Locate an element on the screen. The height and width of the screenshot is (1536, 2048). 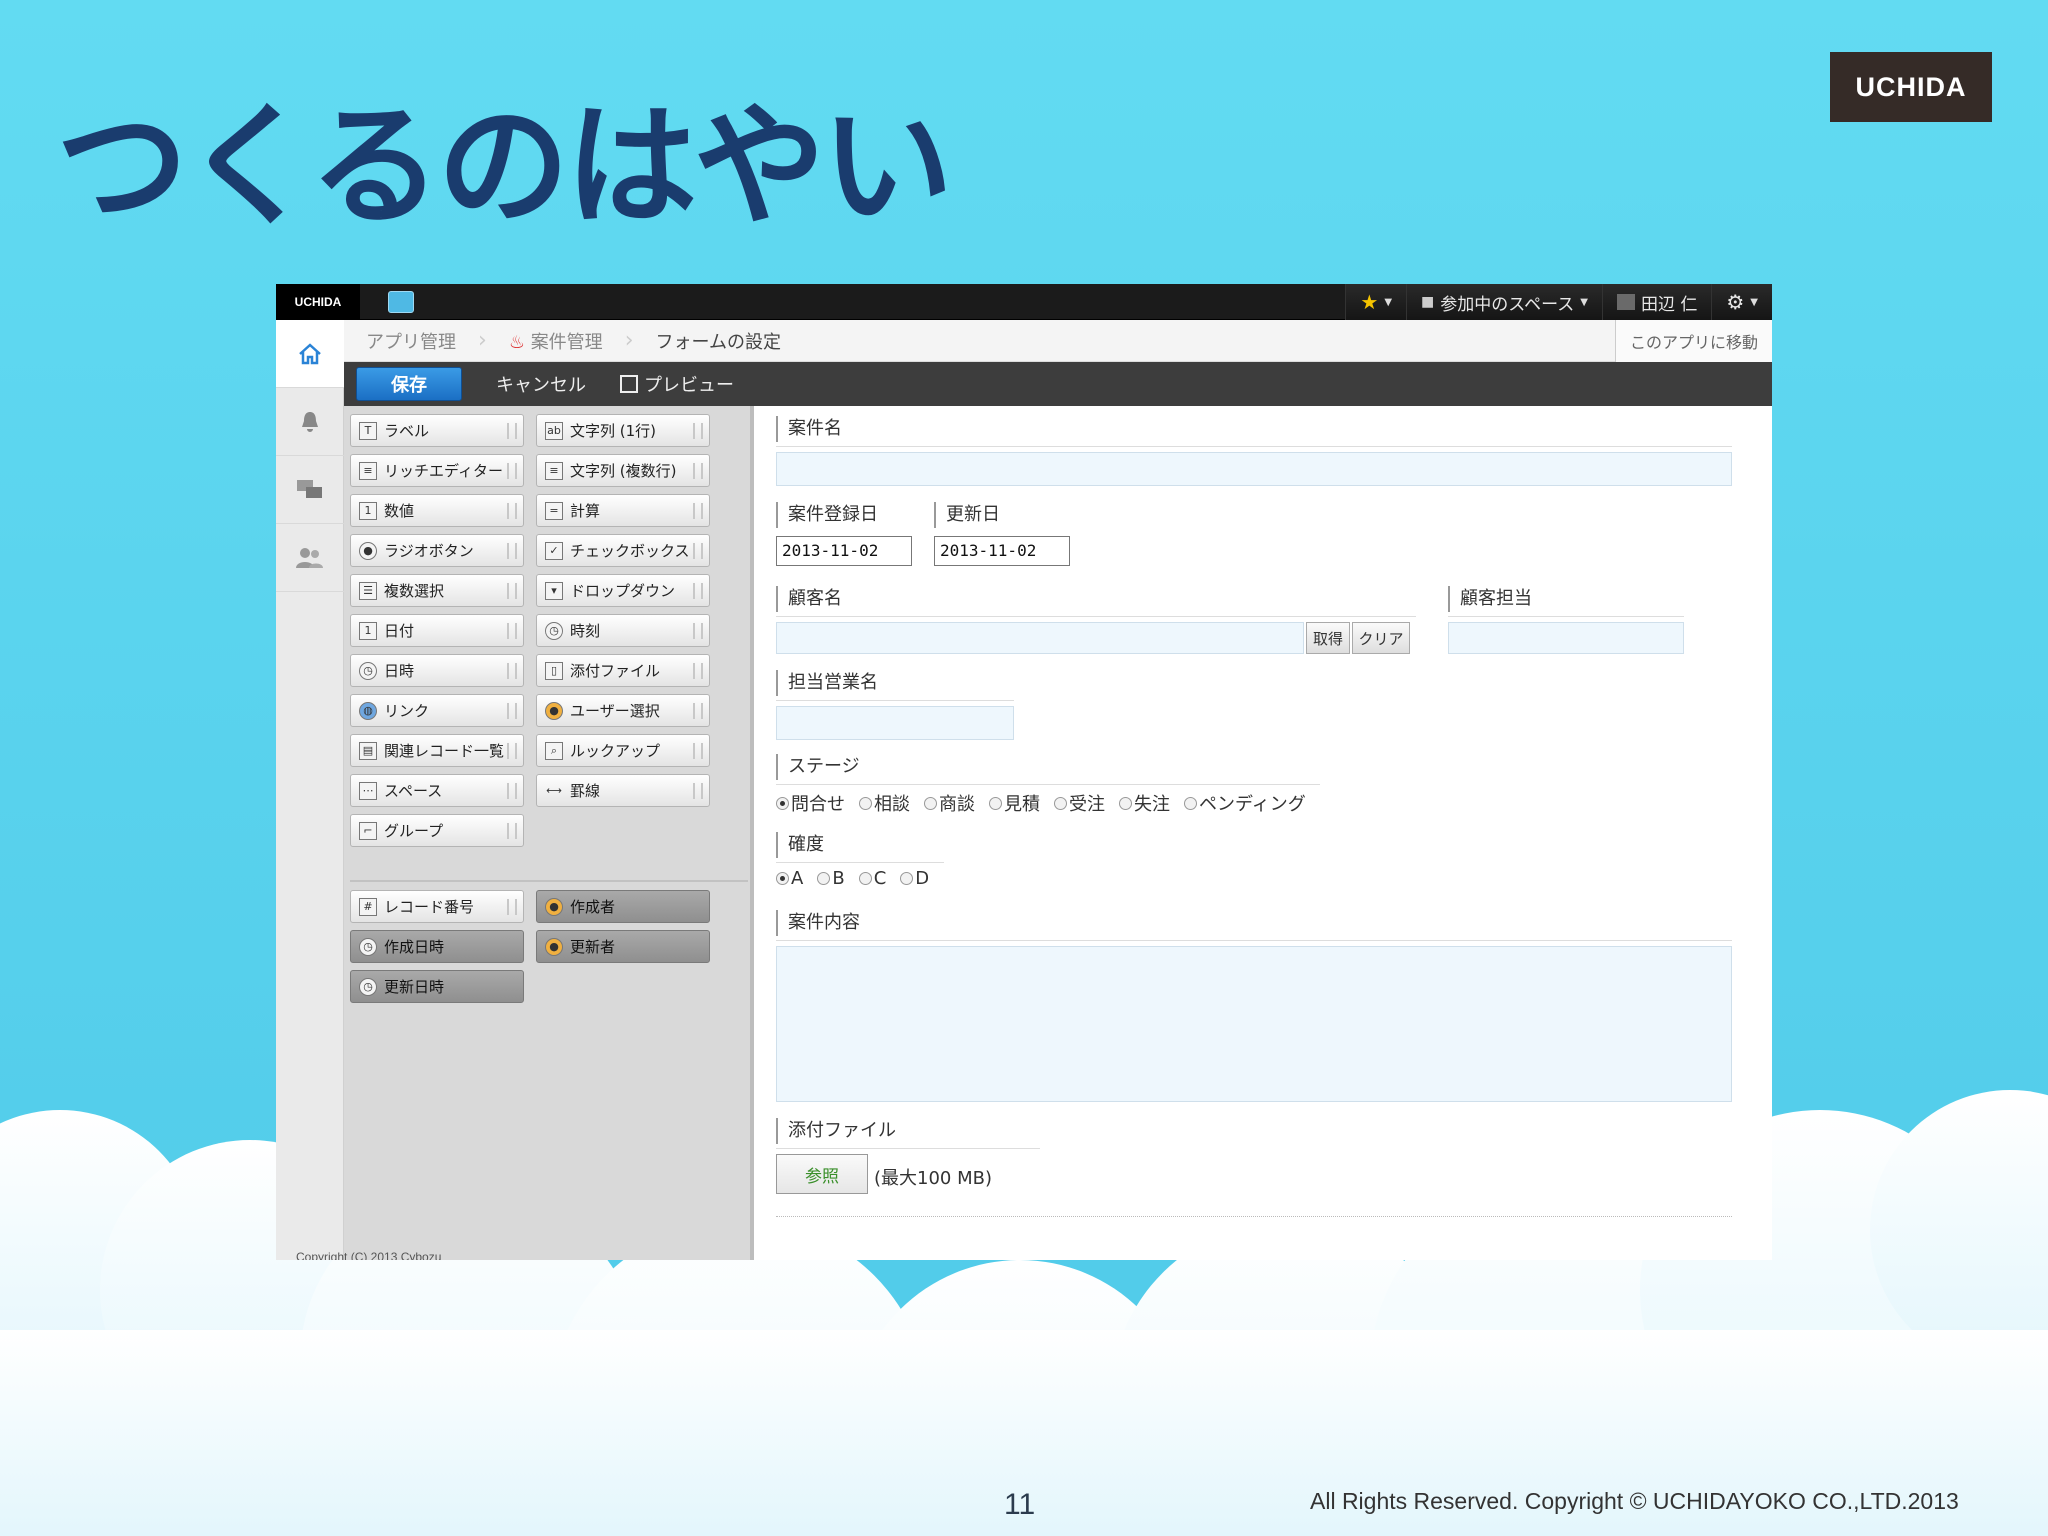
palette-related-records: ▤ 関連レコード一覧 is located at coordinates (437, 750).